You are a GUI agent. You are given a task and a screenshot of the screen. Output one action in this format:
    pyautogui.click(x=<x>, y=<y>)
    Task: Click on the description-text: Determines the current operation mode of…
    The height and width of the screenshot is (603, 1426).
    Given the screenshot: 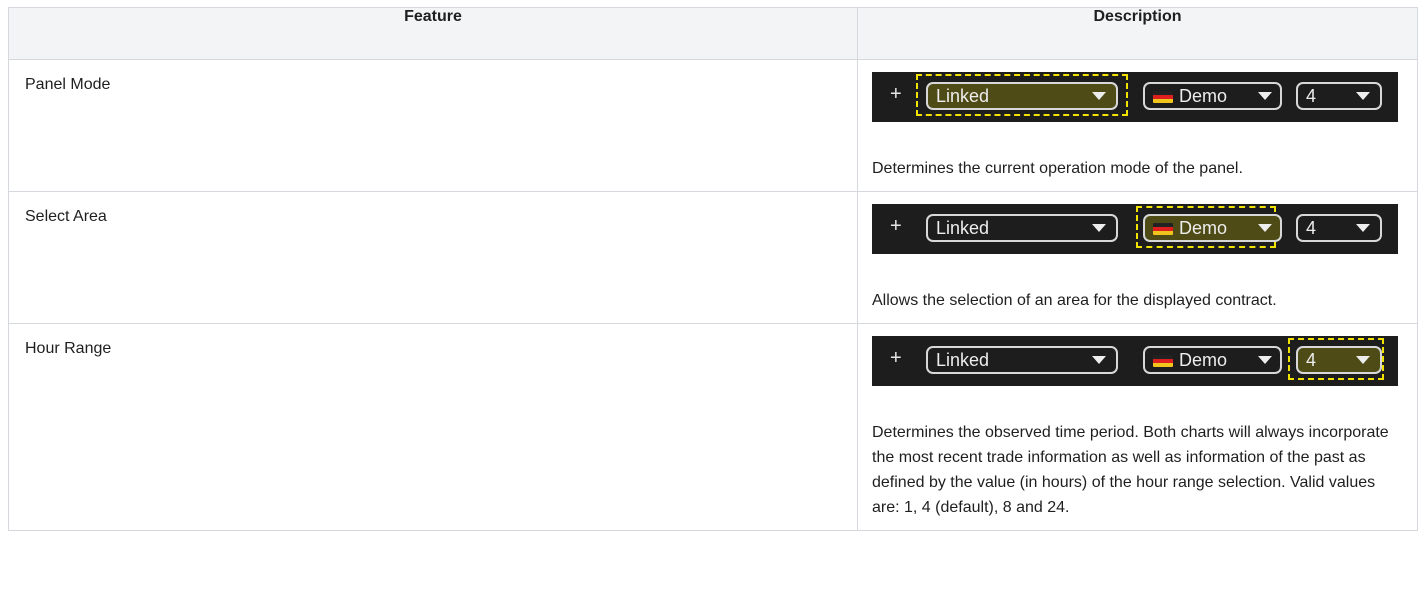 What is the action you would take?
    pyautogui.click(x=1057, y=168)
    